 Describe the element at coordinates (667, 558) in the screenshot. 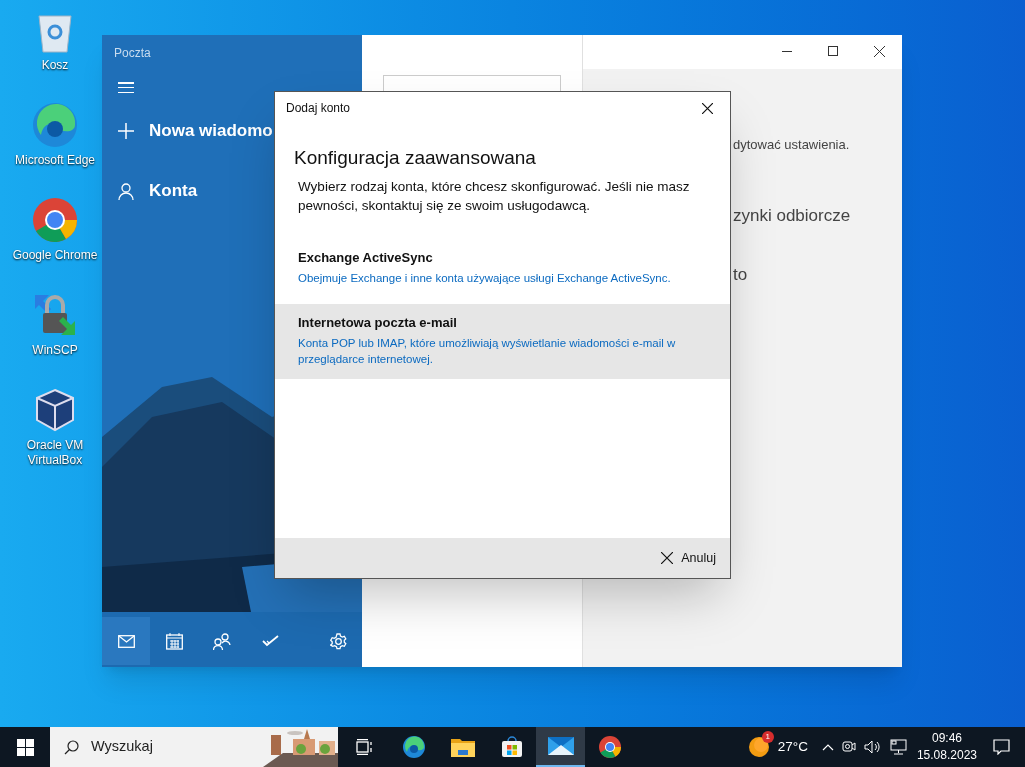

I see `close-icon` at that location.